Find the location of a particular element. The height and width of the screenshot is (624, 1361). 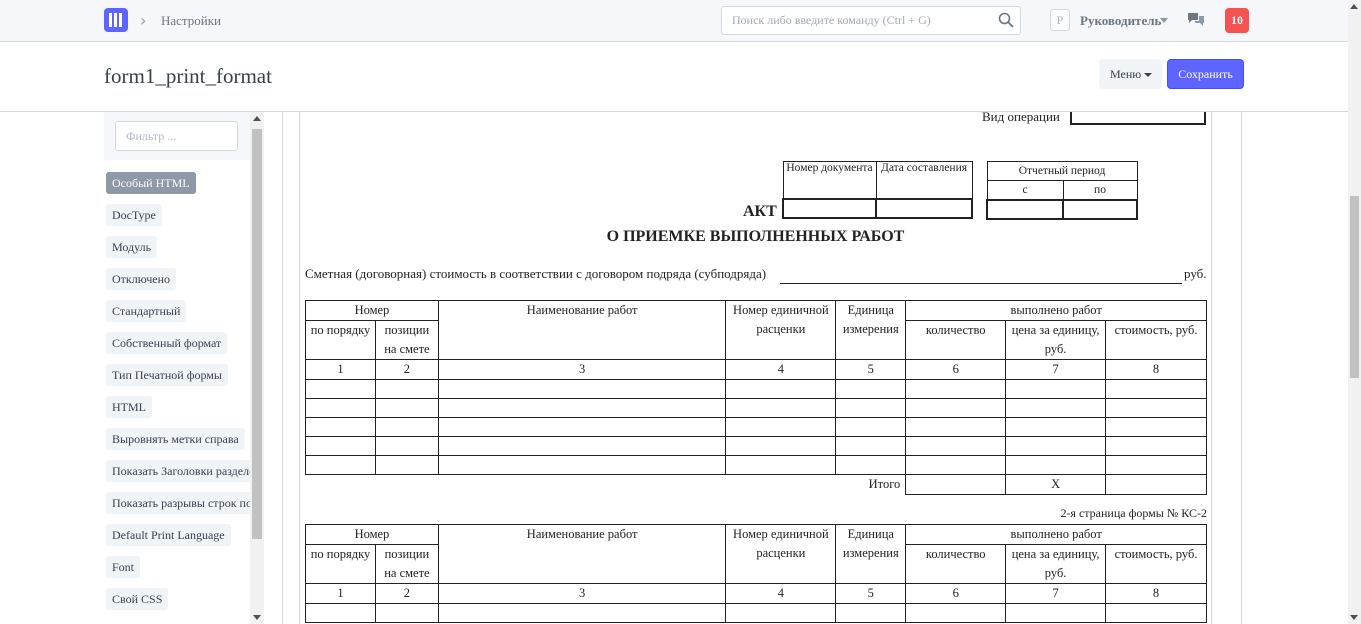

search-bar is located at coordinates (871, 20).